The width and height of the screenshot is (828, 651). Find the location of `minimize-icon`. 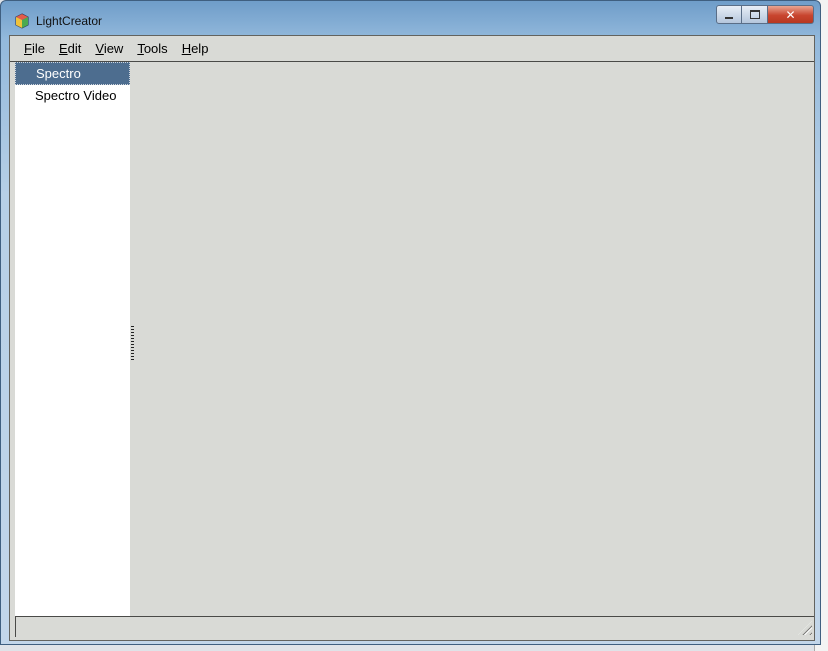

minimize-icon is located at coordinates (729, 17).